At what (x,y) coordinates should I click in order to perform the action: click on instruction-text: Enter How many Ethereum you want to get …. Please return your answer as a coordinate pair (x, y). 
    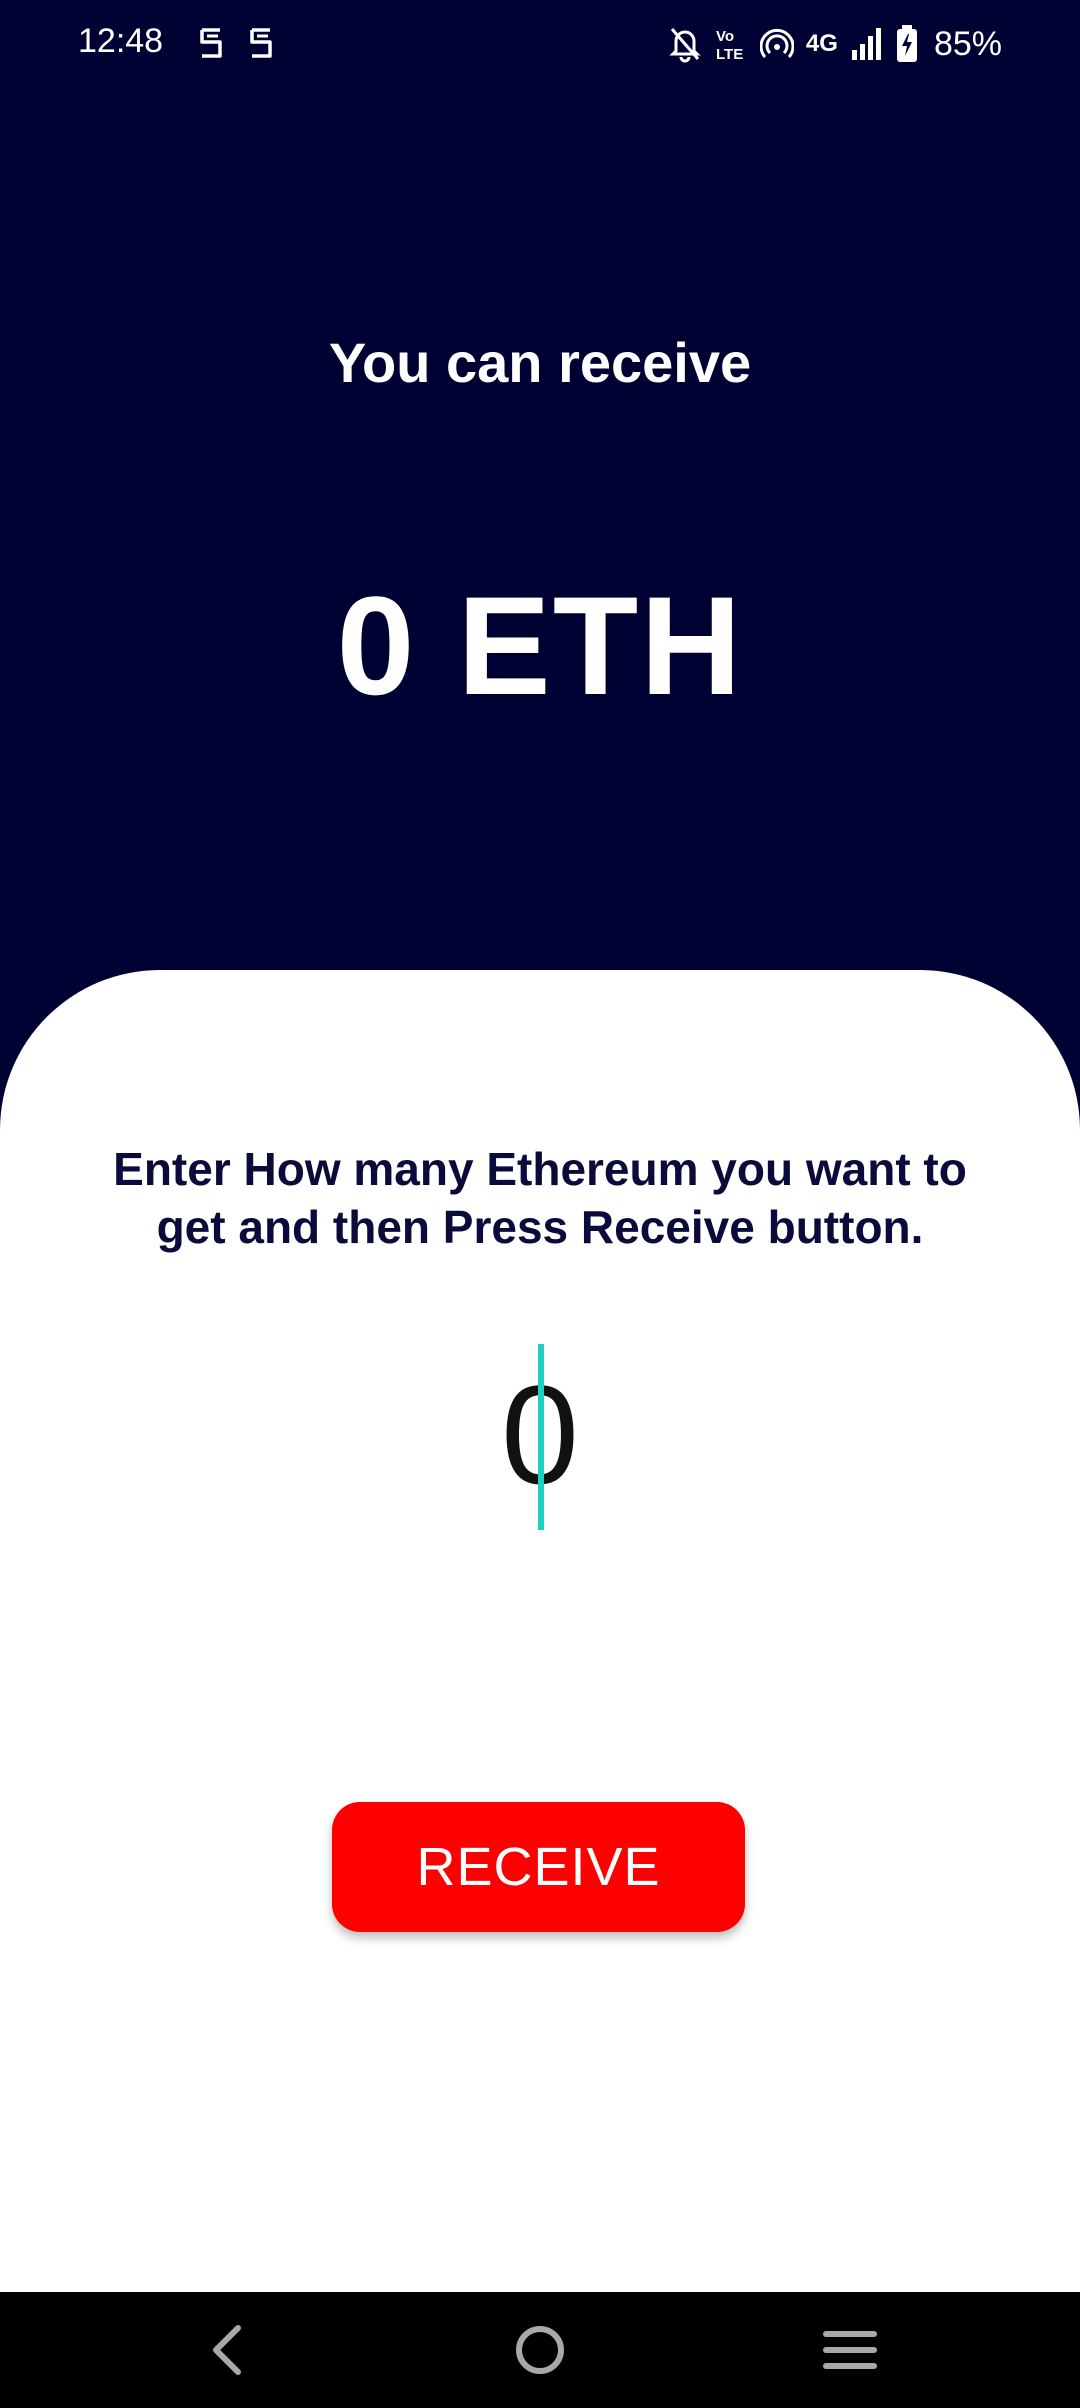
    Looking at the image, I should click on (540, 1198).